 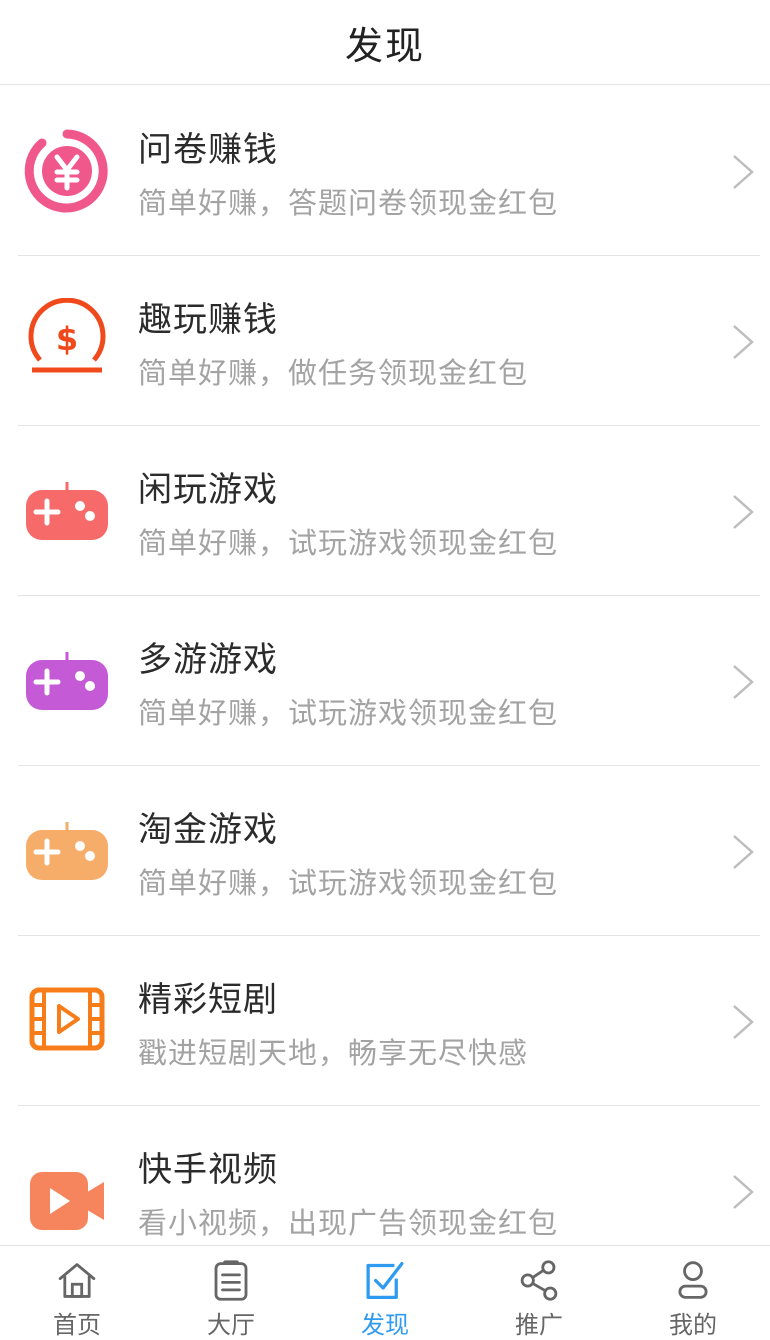 I want to click on item-title: 快手视频, so click(x=208, y=1170).